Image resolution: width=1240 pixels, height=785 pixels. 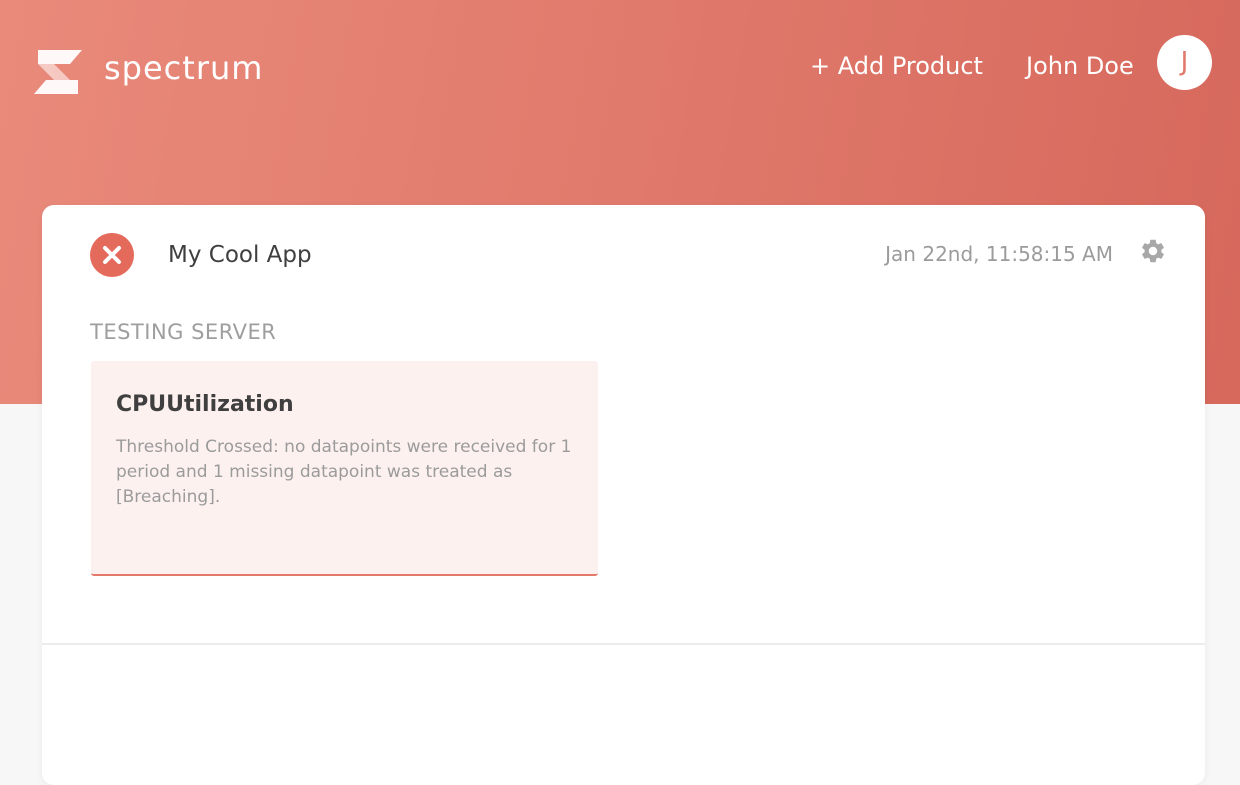 I want to click on brand-name: spectrum, so click(x=183, y=68).